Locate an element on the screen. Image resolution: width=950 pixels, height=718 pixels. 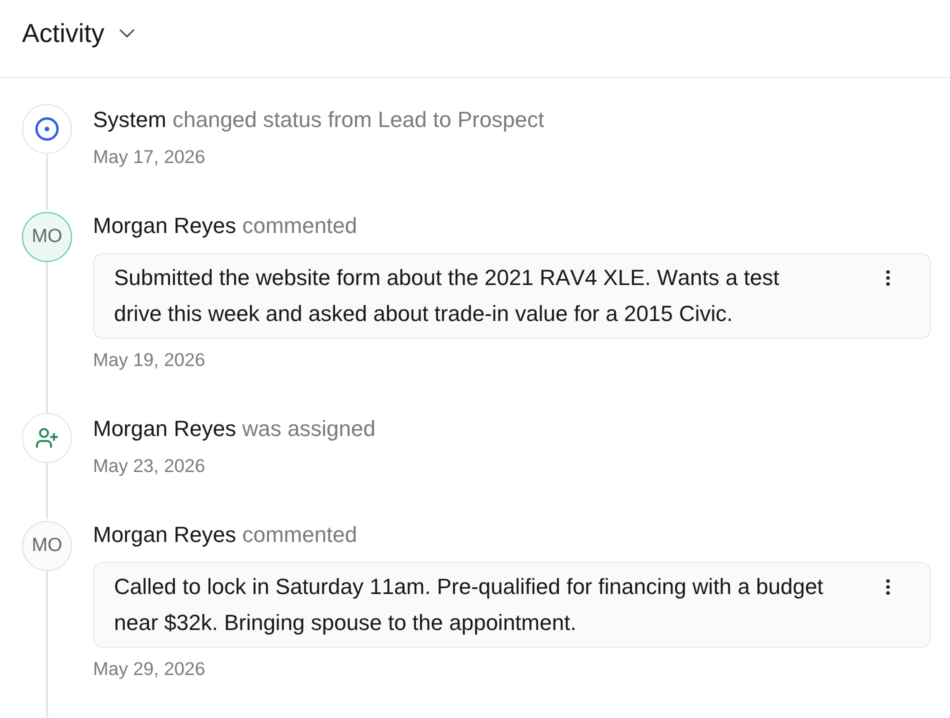
event-date: May 23, 2026 is located at coordinates (149, 466).